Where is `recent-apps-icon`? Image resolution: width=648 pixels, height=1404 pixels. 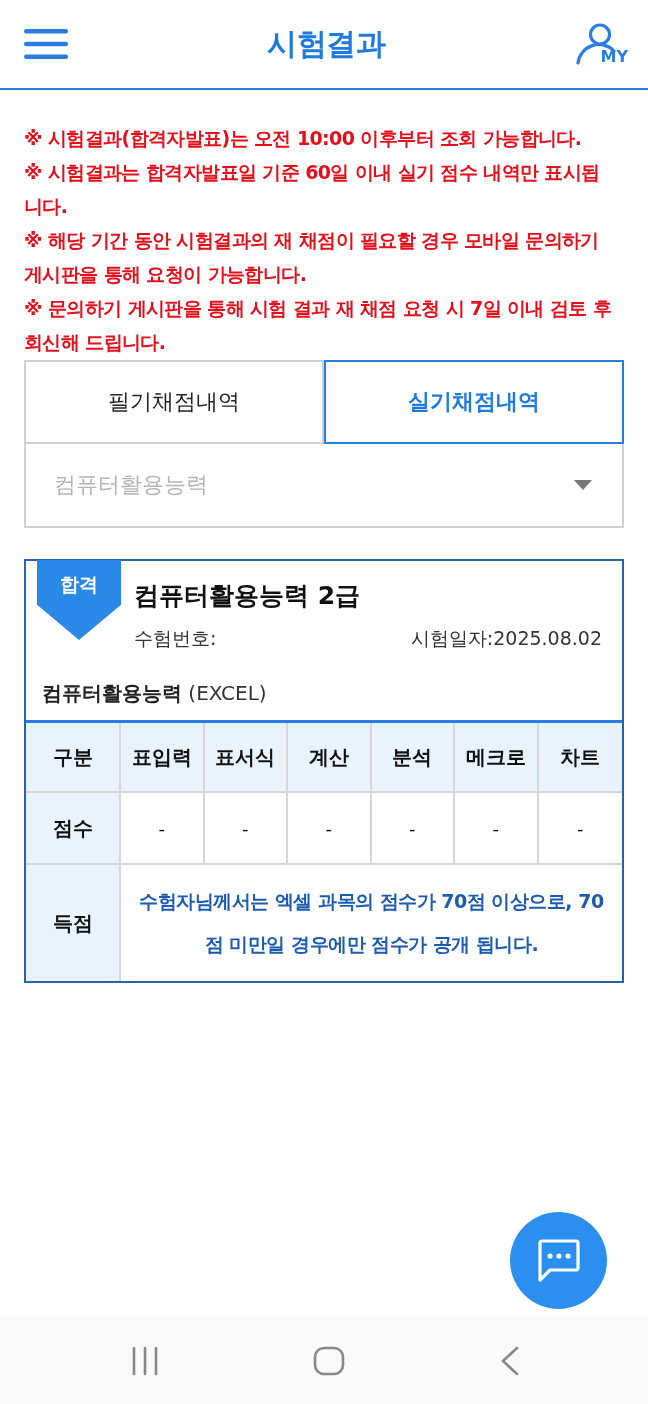
recent-apps-icon is located at coordinates (145, 1360).